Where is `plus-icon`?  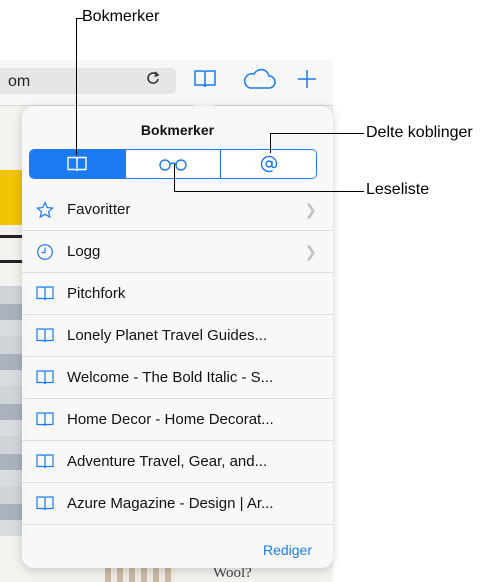
plus-icon is located at coordinates (307, 79).